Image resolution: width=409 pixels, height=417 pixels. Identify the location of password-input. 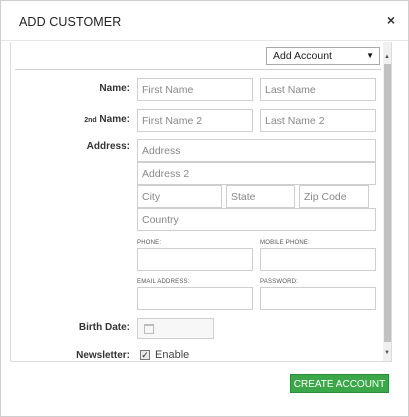
(318, 298).